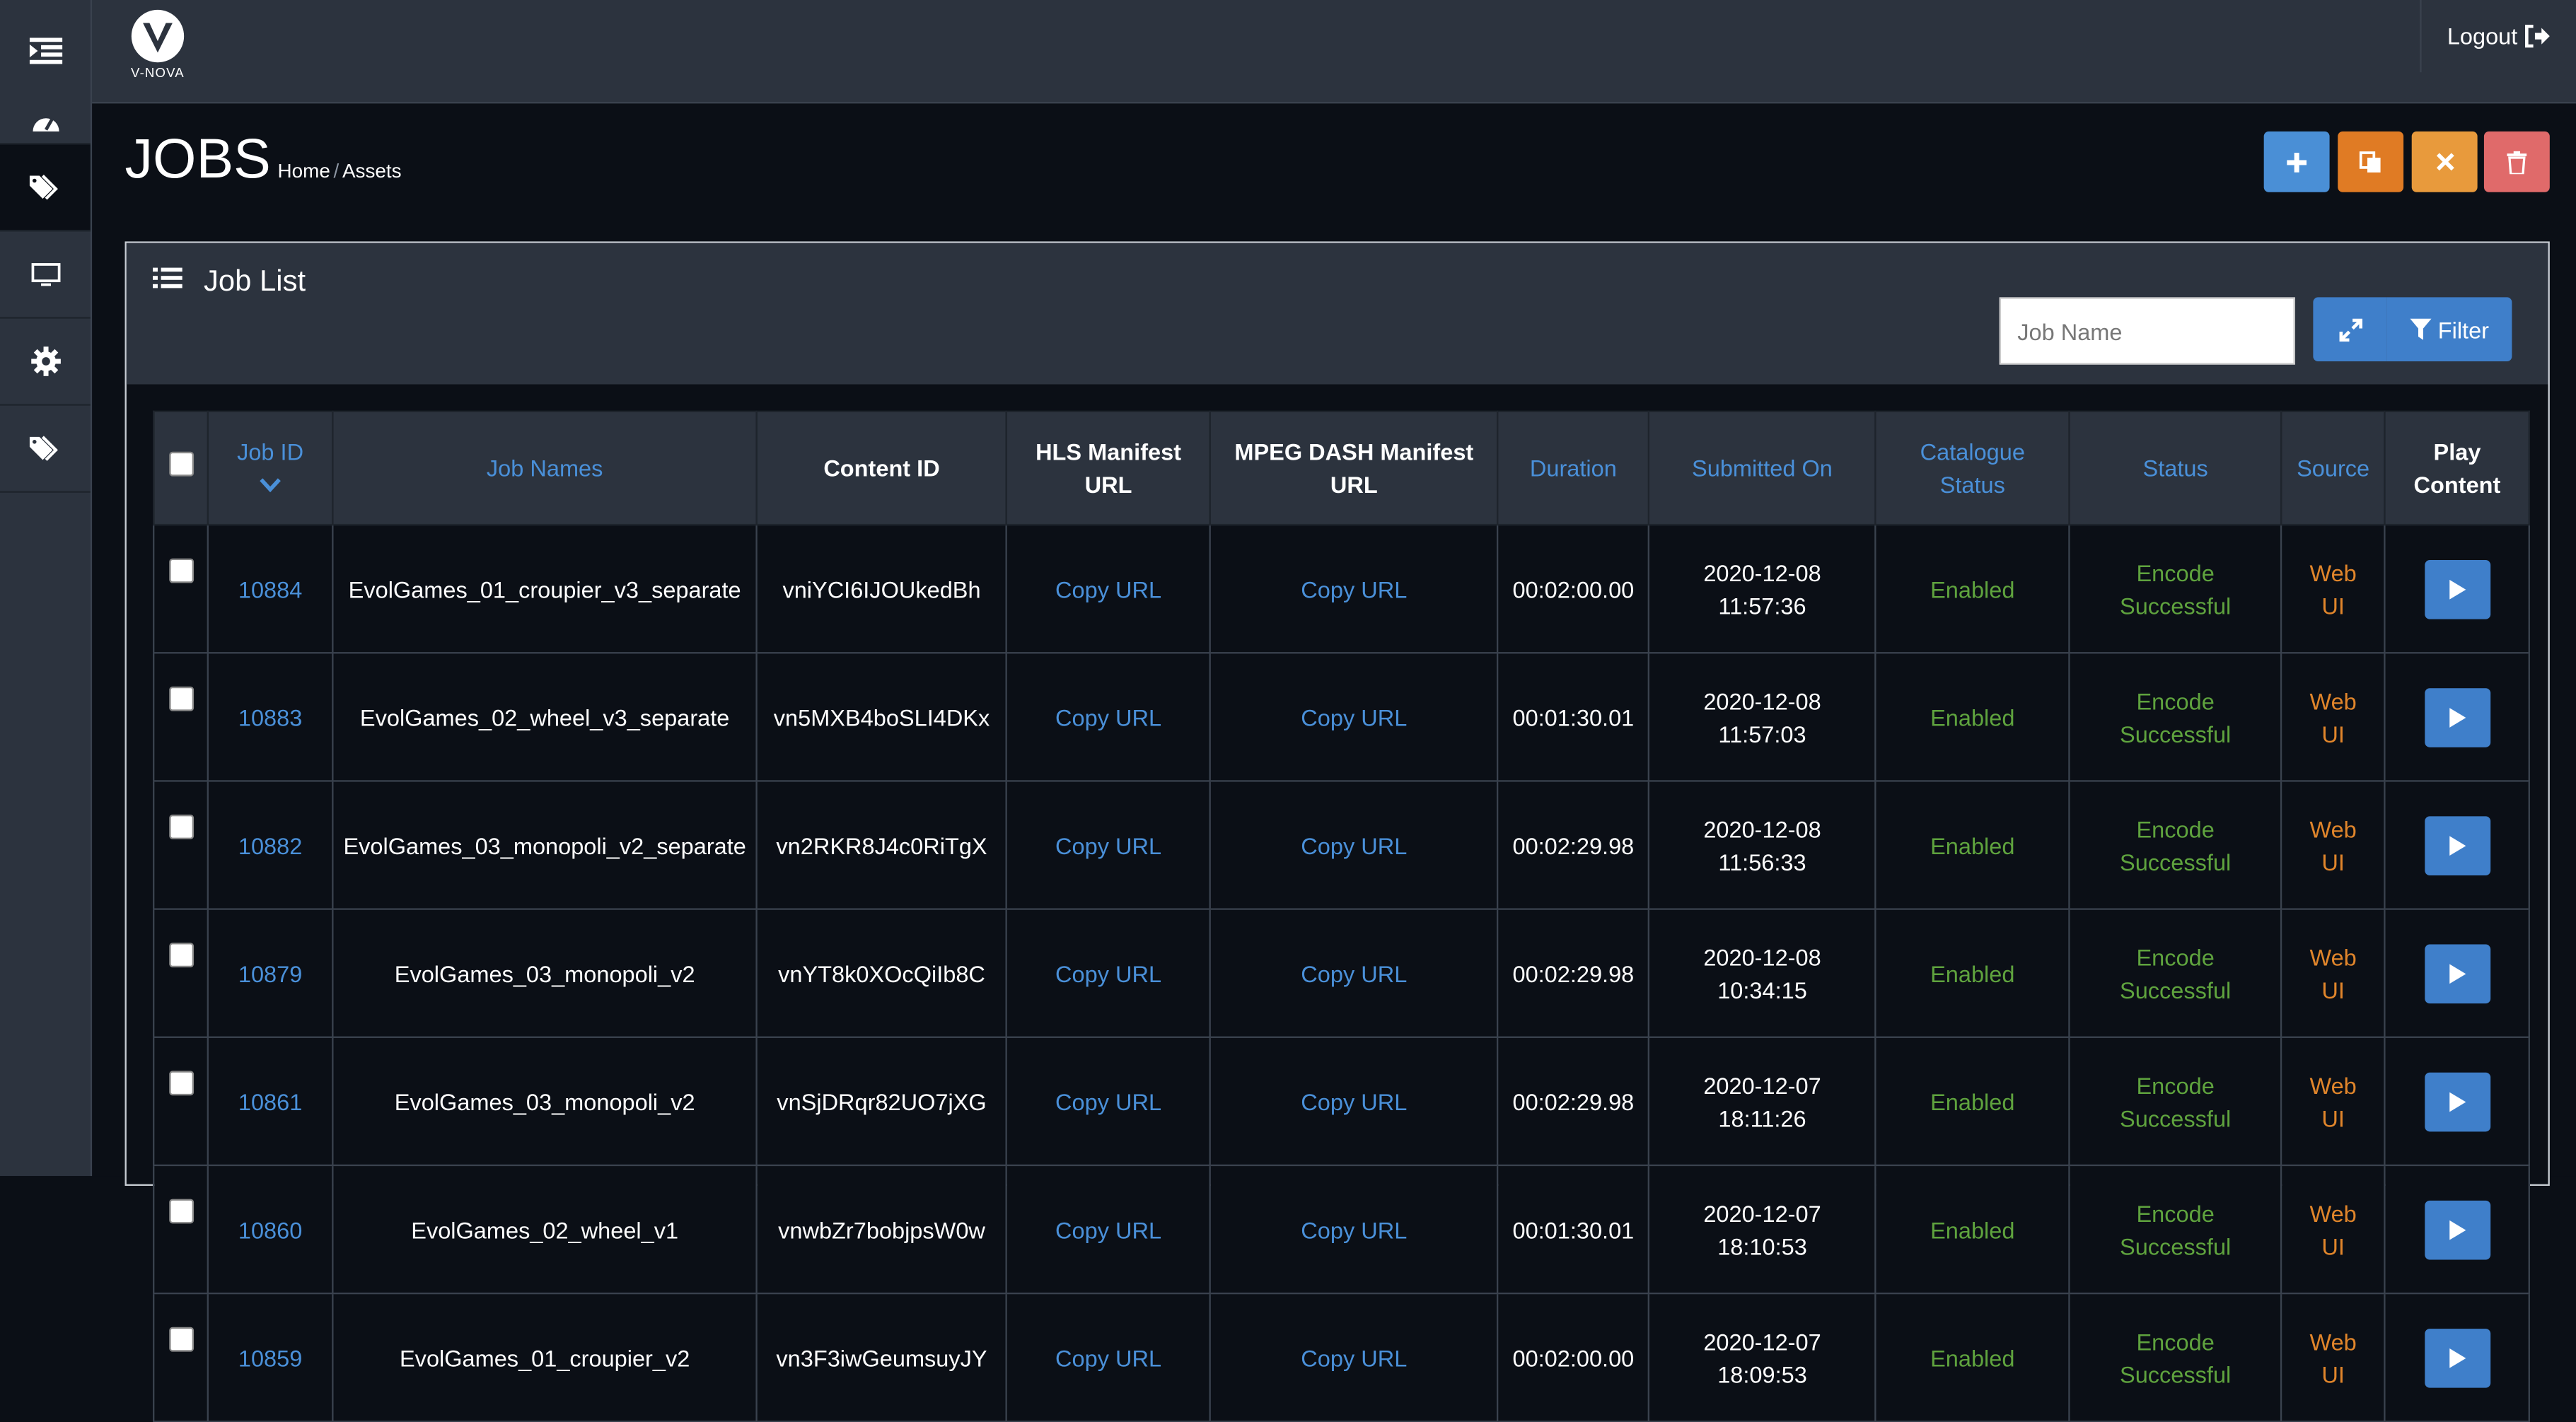 The image size is (2576, 1422). I want to click on sidebar-item-tags, so click(45, 450).